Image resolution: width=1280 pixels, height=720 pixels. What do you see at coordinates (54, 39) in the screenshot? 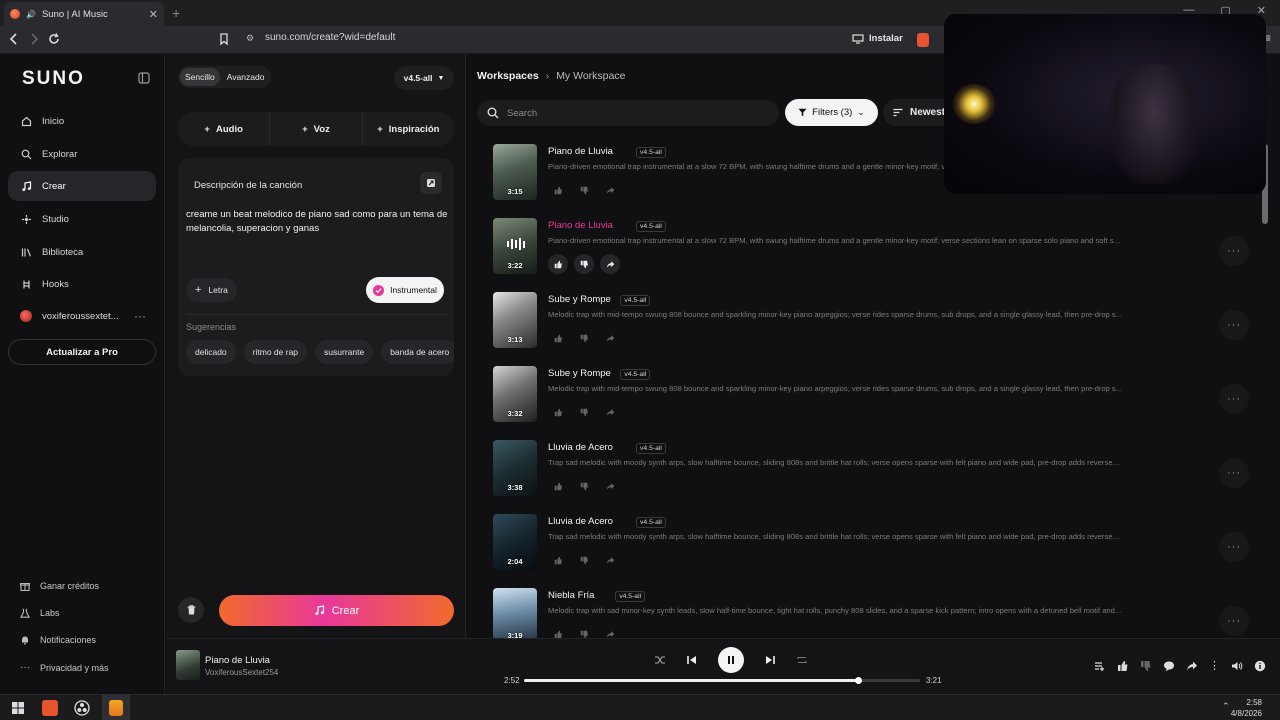
I see `reload-icon` at bounding box center [54, 39].